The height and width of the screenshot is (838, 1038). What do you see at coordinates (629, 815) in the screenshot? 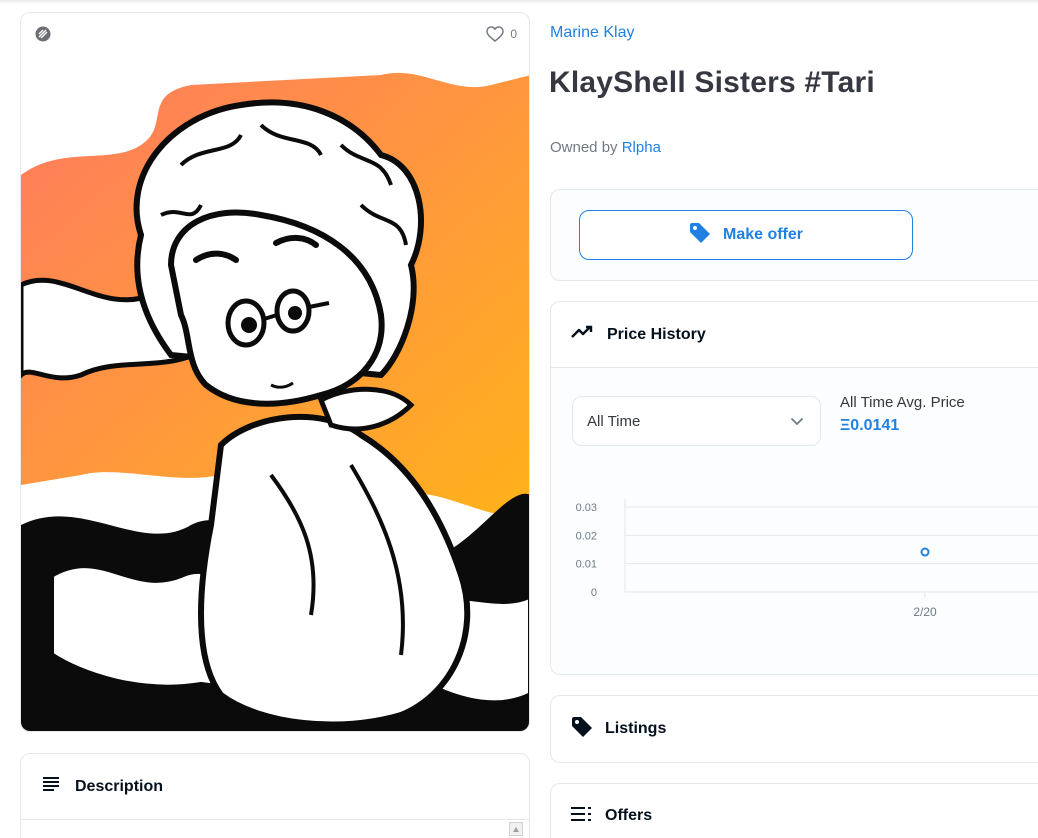
I see `offers-title: Offers` at bounding box center [629, 815].